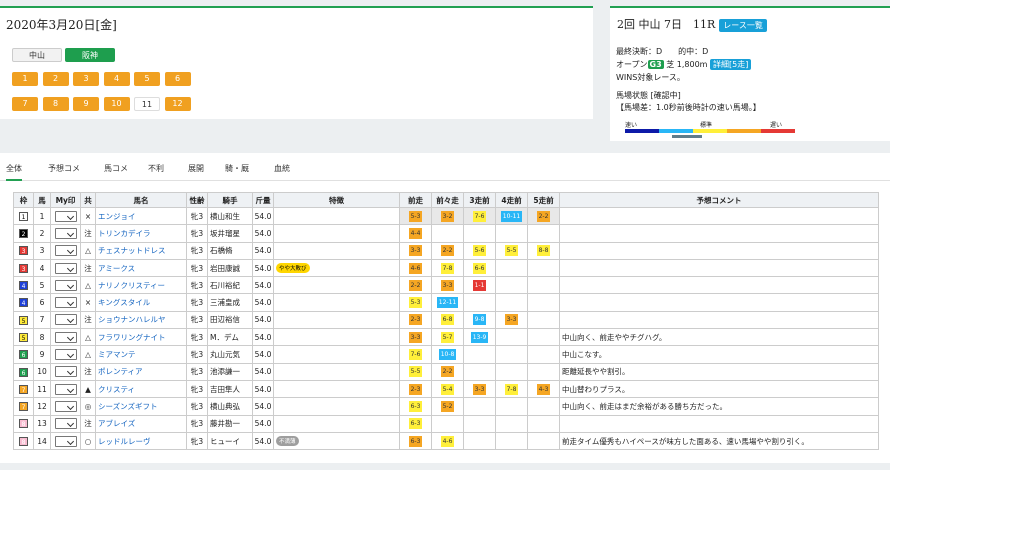 The height and width of the screenshot is (551, 1024). What do you see at coordinates (687, 64) in the screenshot?
I see `course-info: 芝 1,800m` at bounding box center [687, 64].